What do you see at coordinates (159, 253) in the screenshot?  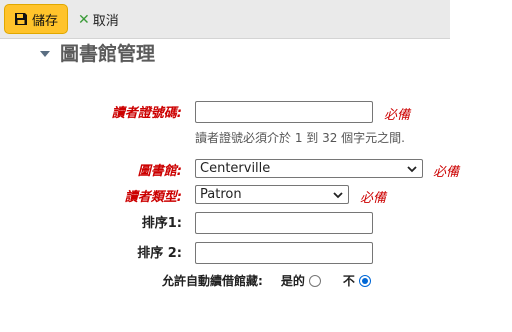 I see `sort2-label: 排序 2:` at bounding box center [159, 253].